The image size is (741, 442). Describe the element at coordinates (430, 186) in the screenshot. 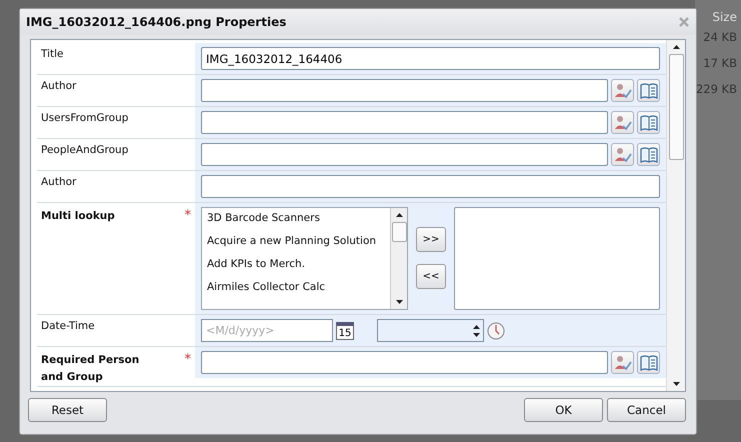

I see `text-field` at that location.